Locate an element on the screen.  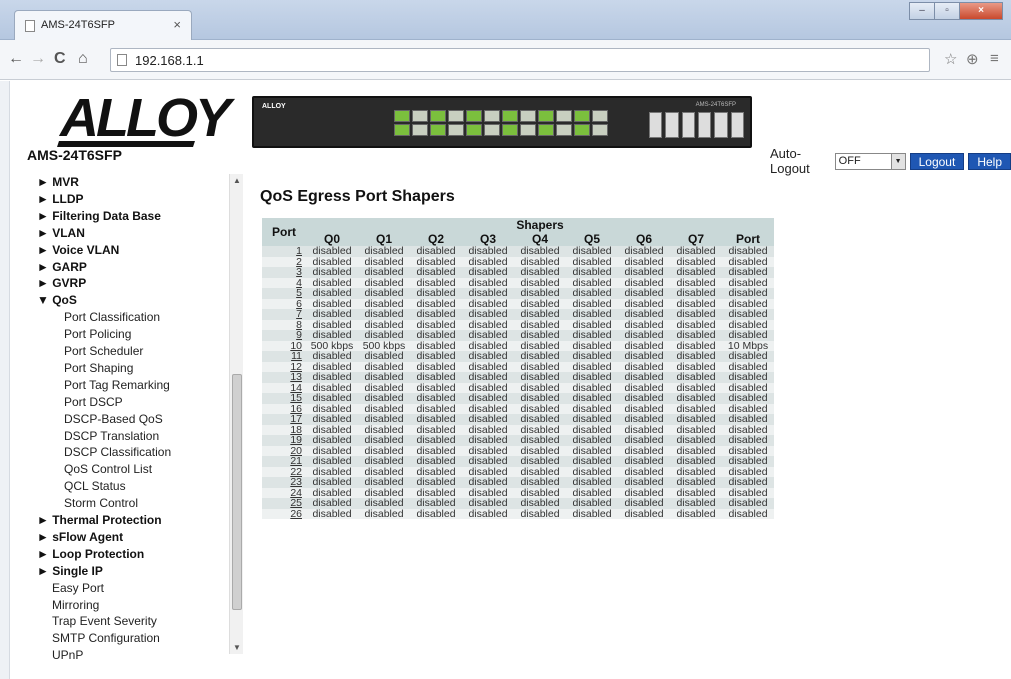
sidebar-item: QCL Status is located at coordinates (95, 486).